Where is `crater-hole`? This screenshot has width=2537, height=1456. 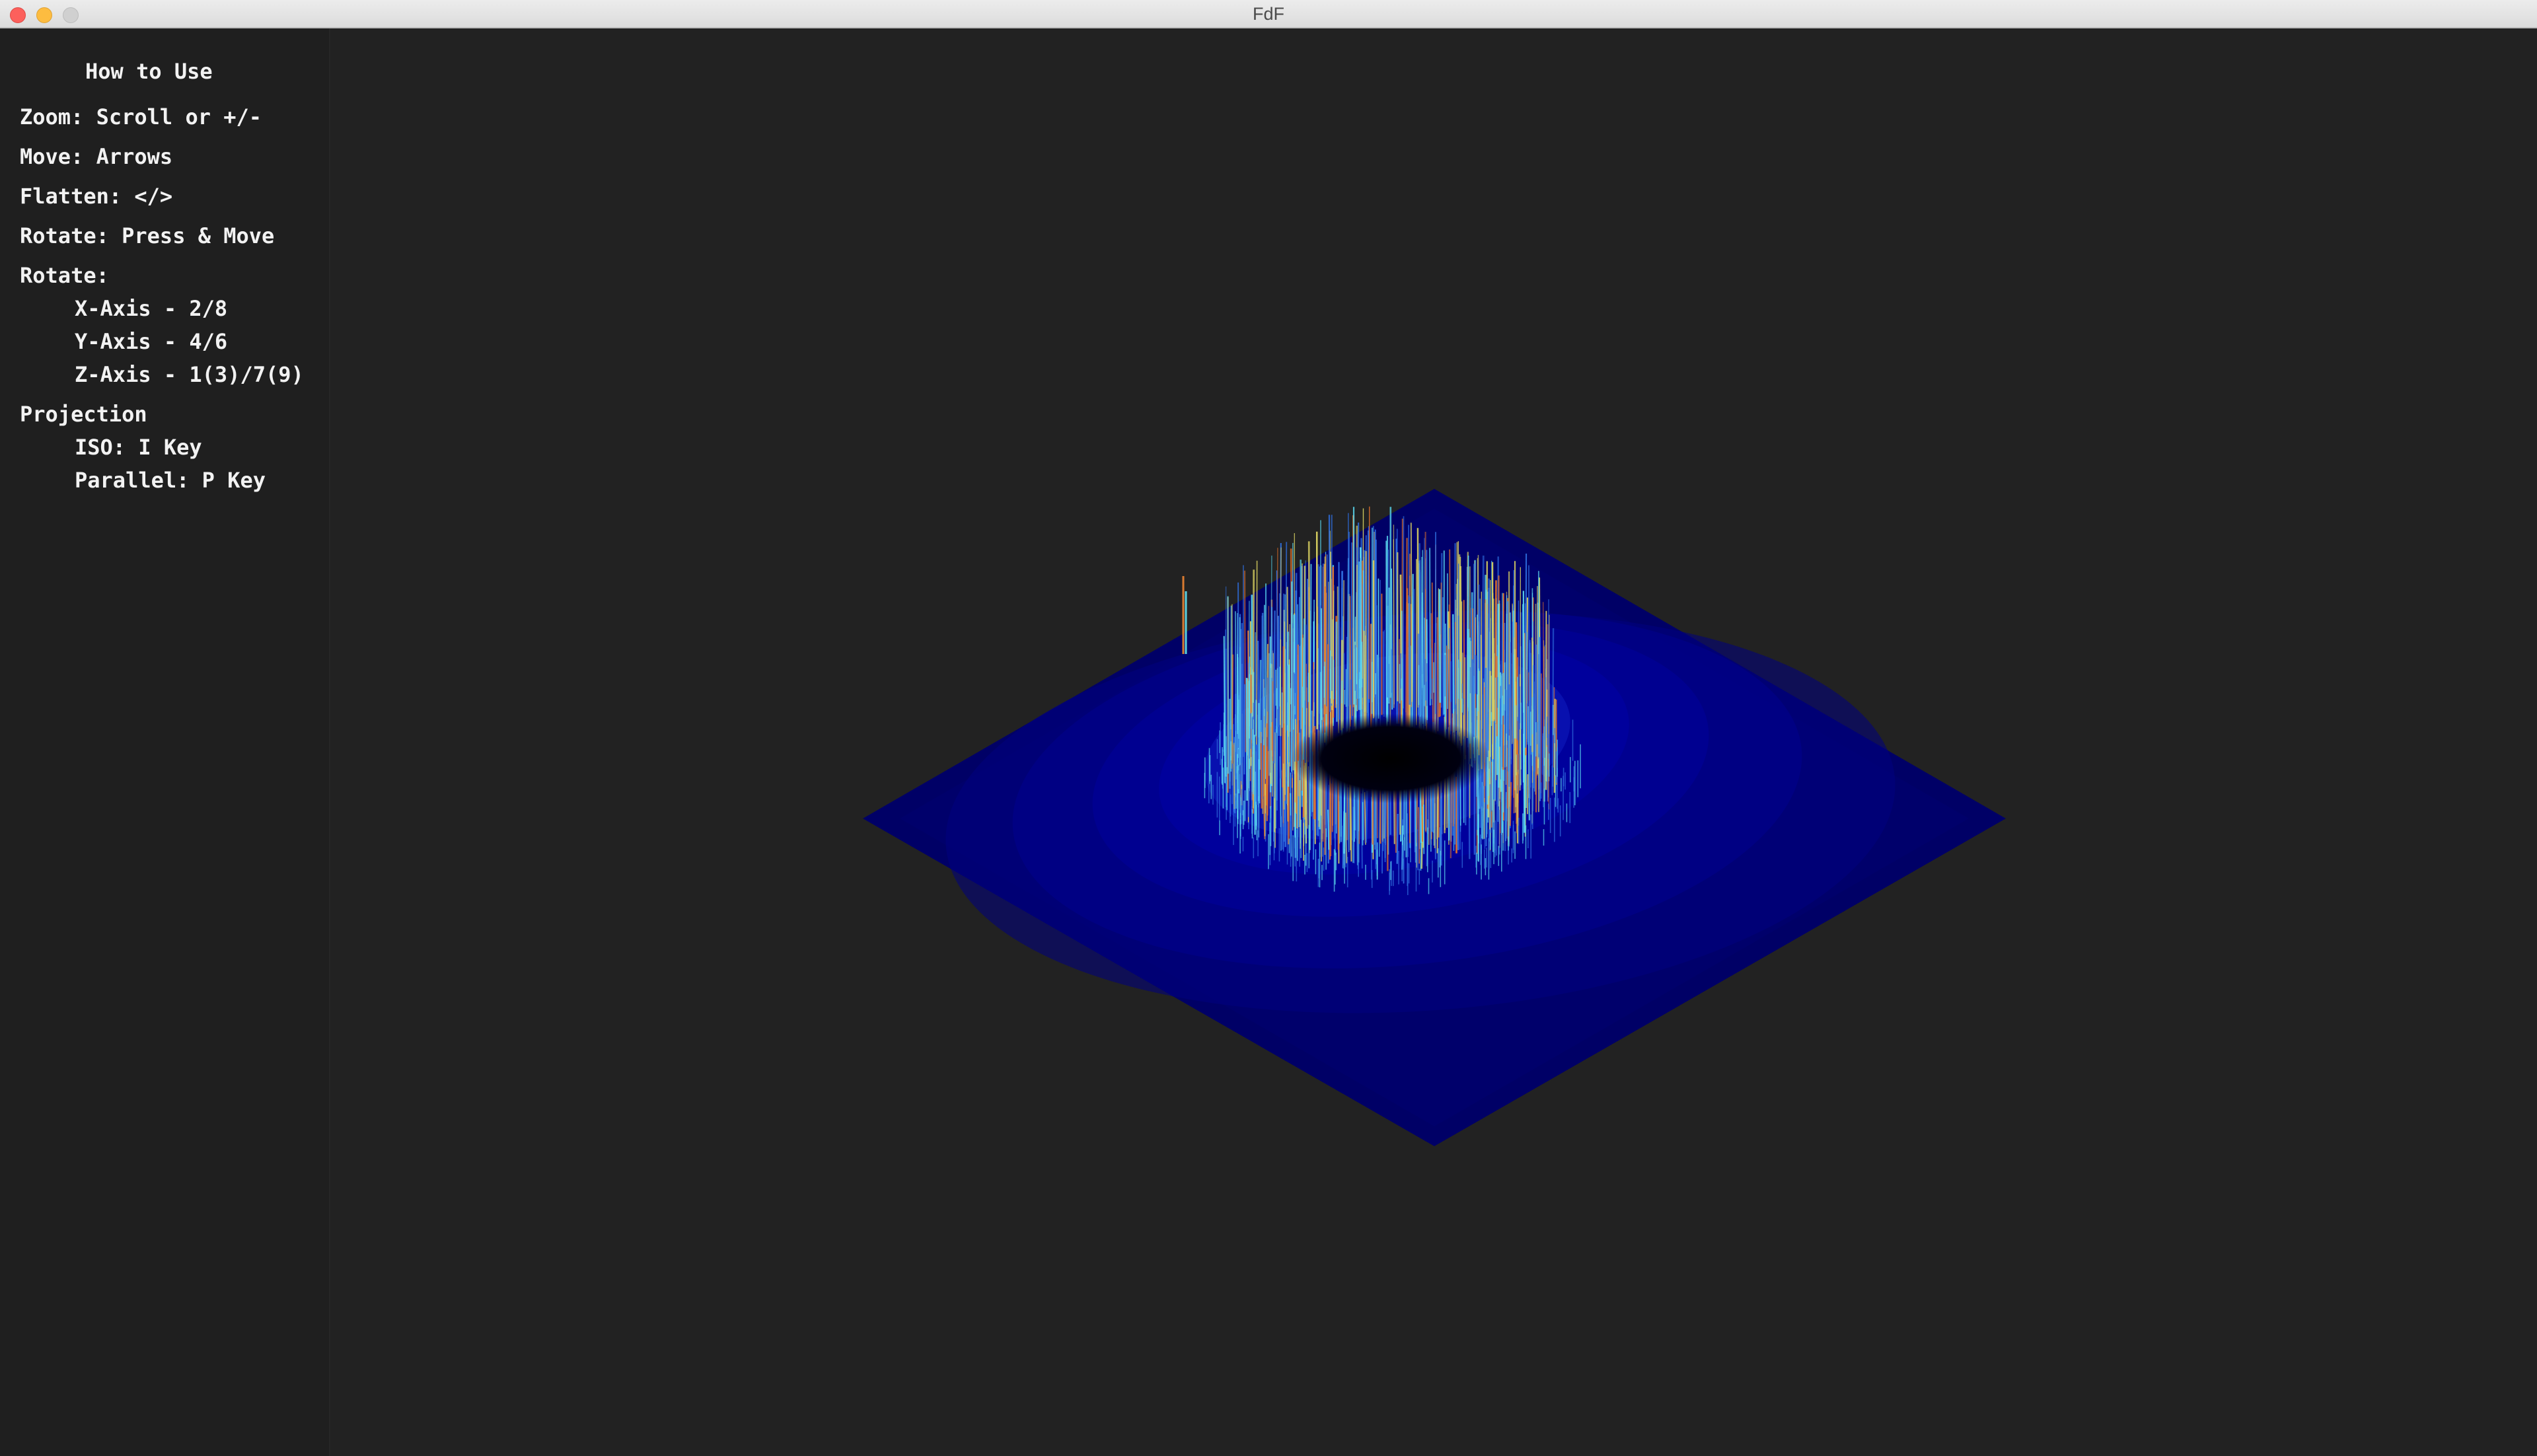 crater-hole is located at coordinates (1391, 758).